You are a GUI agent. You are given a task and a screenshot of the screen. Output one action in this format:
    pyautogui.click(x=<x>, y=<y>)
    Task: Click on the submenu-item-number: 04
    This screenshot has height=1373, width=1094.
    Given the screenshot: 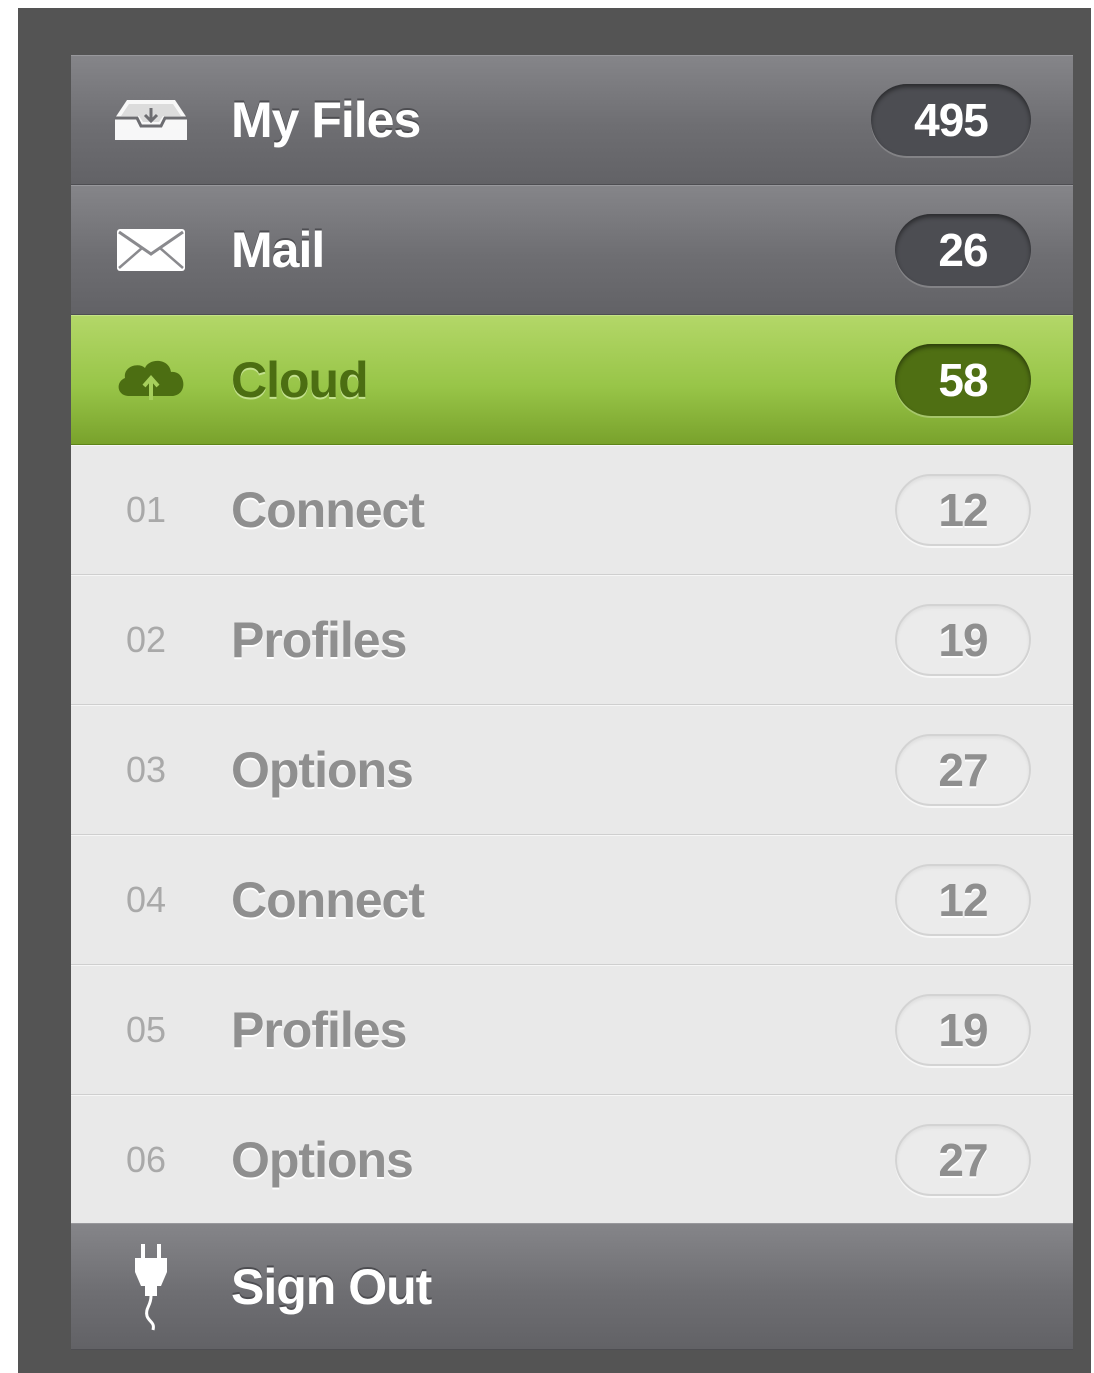 What is the action you would take?
    pyautogui.click(x=146, y=899)
    